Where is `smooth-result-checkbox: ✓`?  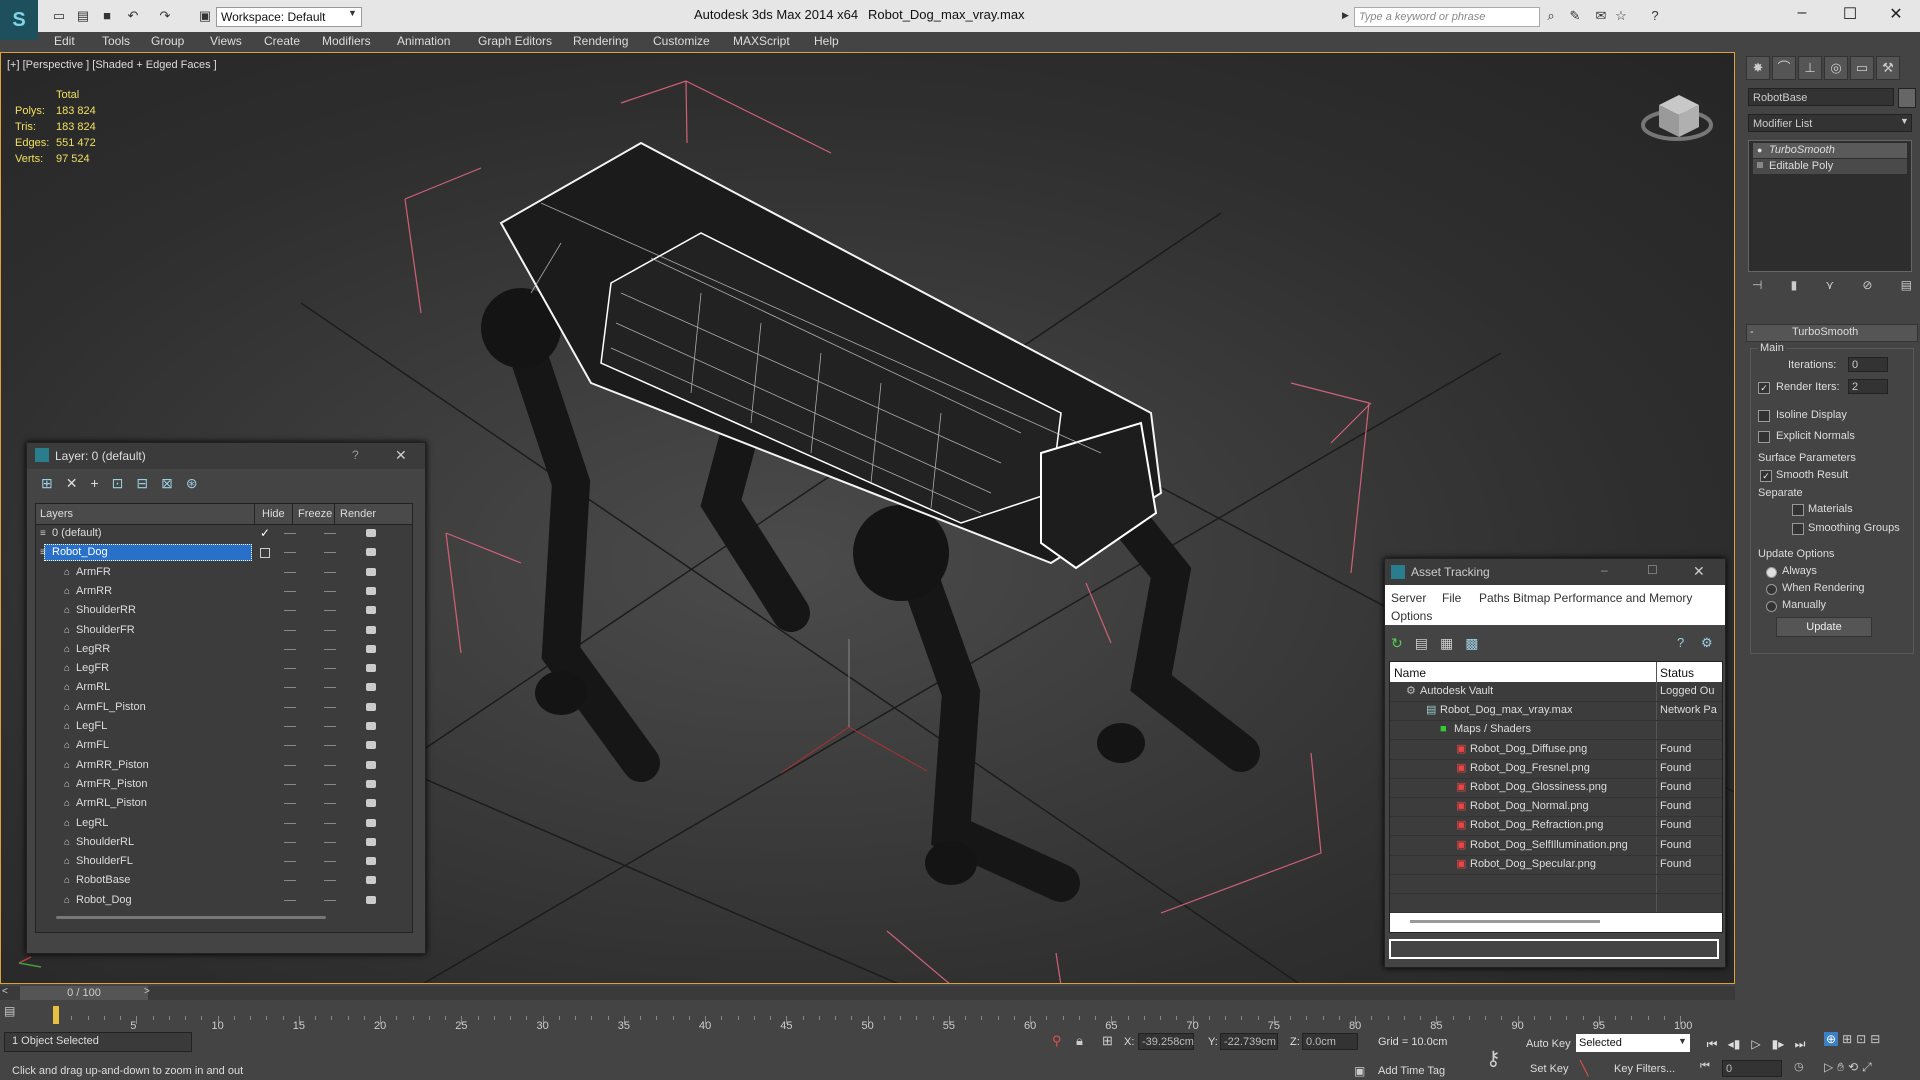 smooth-result-checkbox: ✓ is located at coordinates (1766, 476).